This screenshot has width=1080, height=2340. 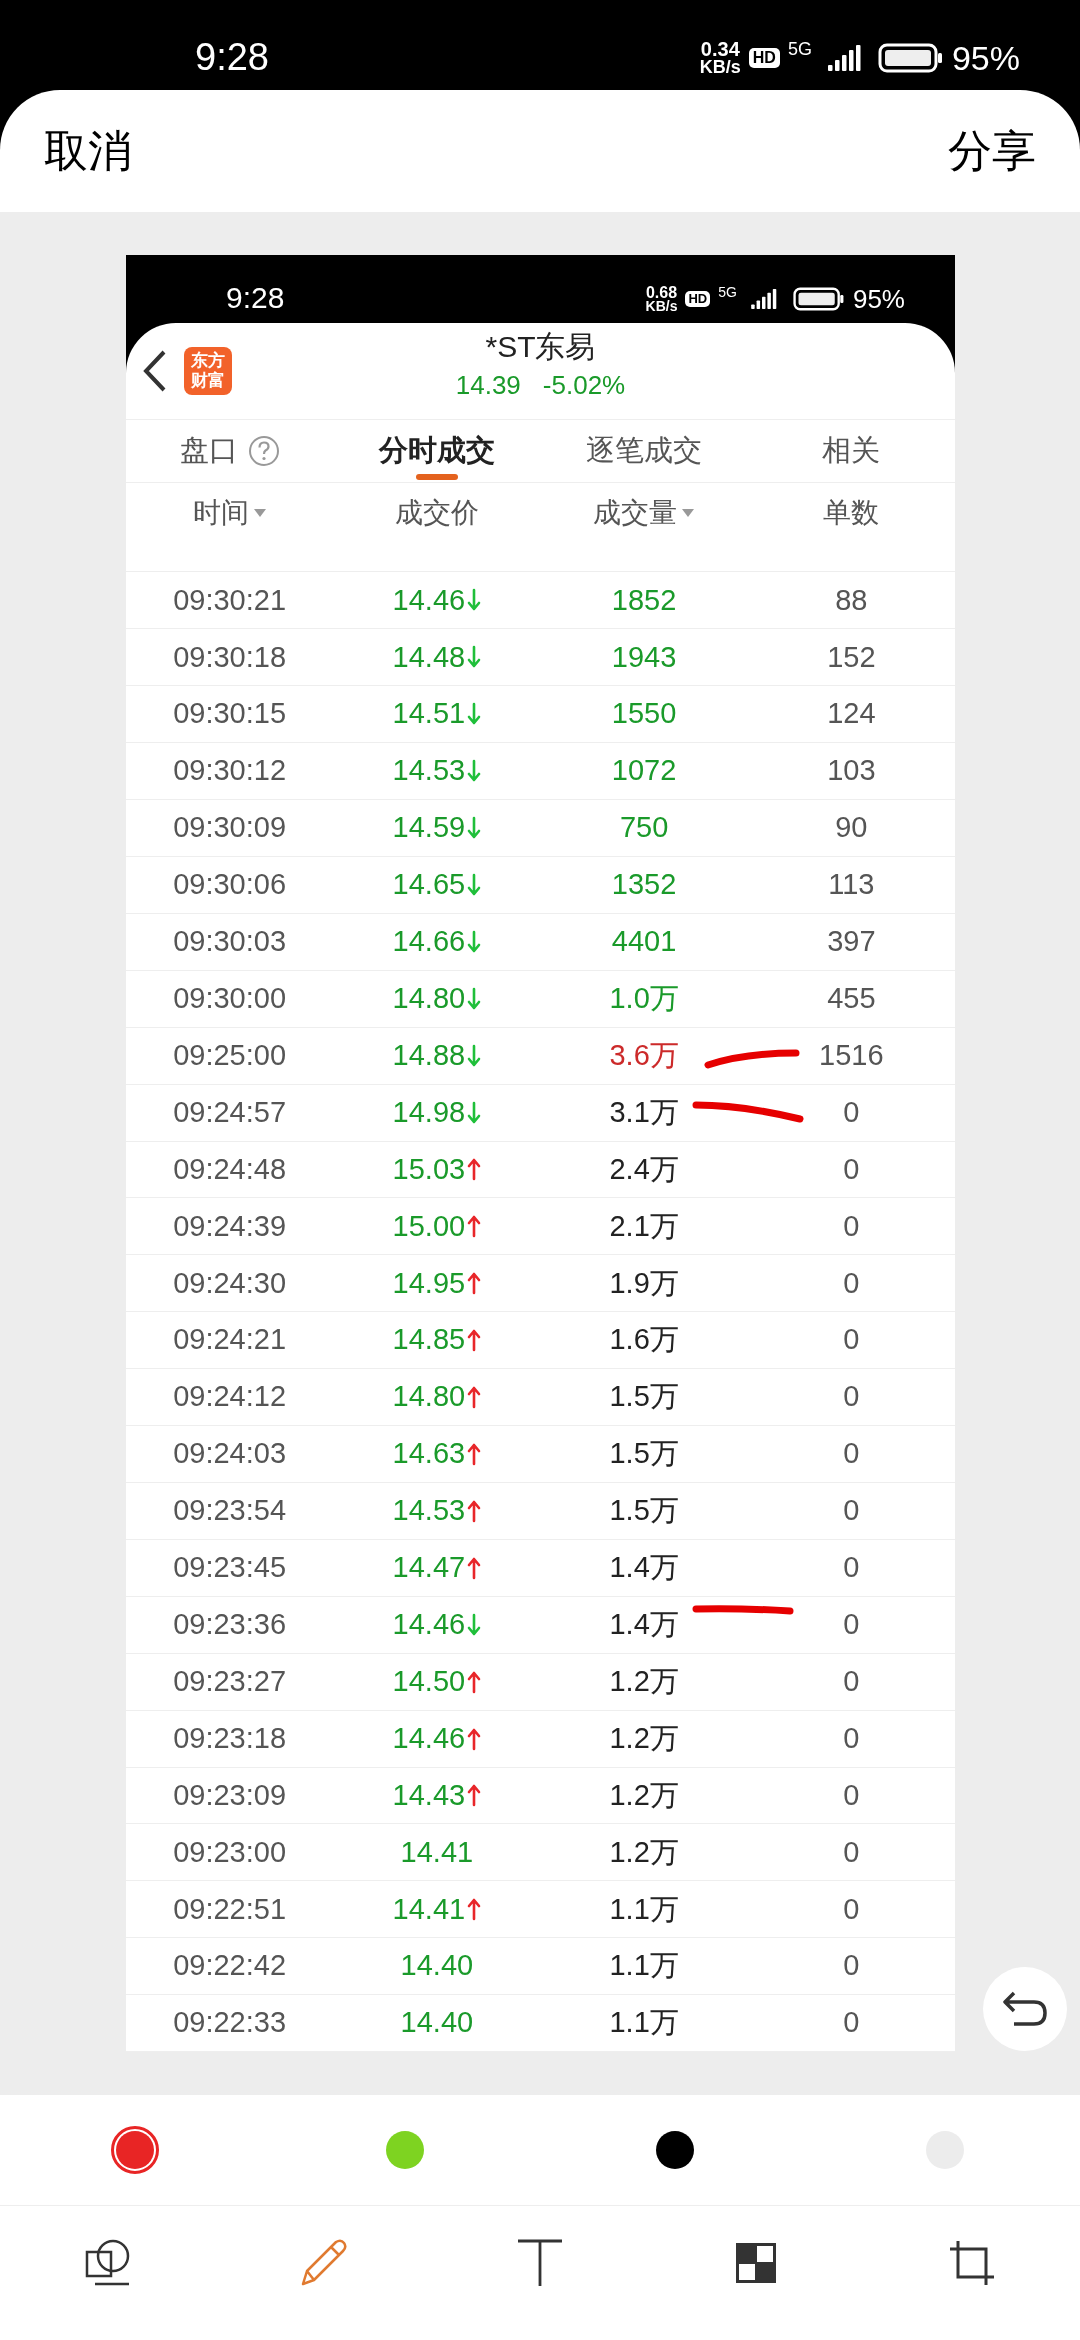 I want to click on price-cell-text: 14.85, so click(x=429, y=1340).